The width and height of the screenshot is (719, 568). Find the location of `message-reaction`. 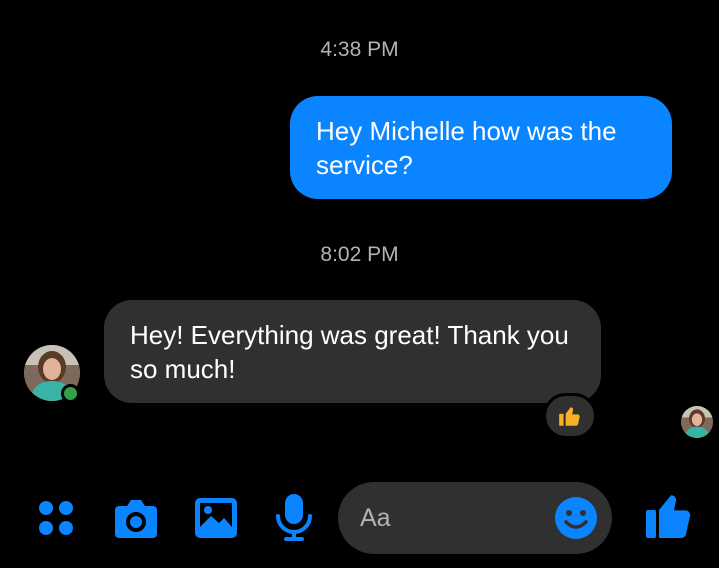

message-reaction is located at coordinates (570, 416).